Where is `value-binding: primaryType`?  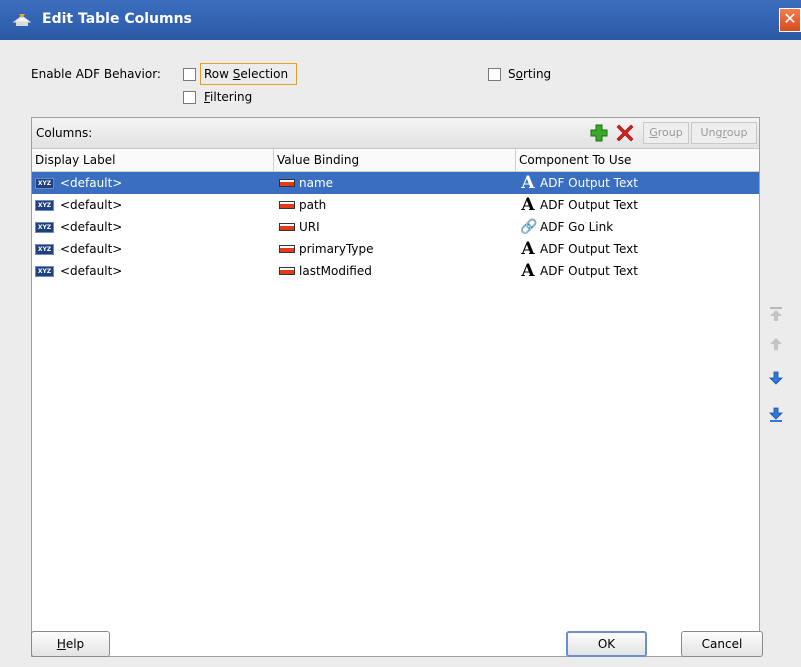 value-binding: primaryType is located at coordinates (336, 249).